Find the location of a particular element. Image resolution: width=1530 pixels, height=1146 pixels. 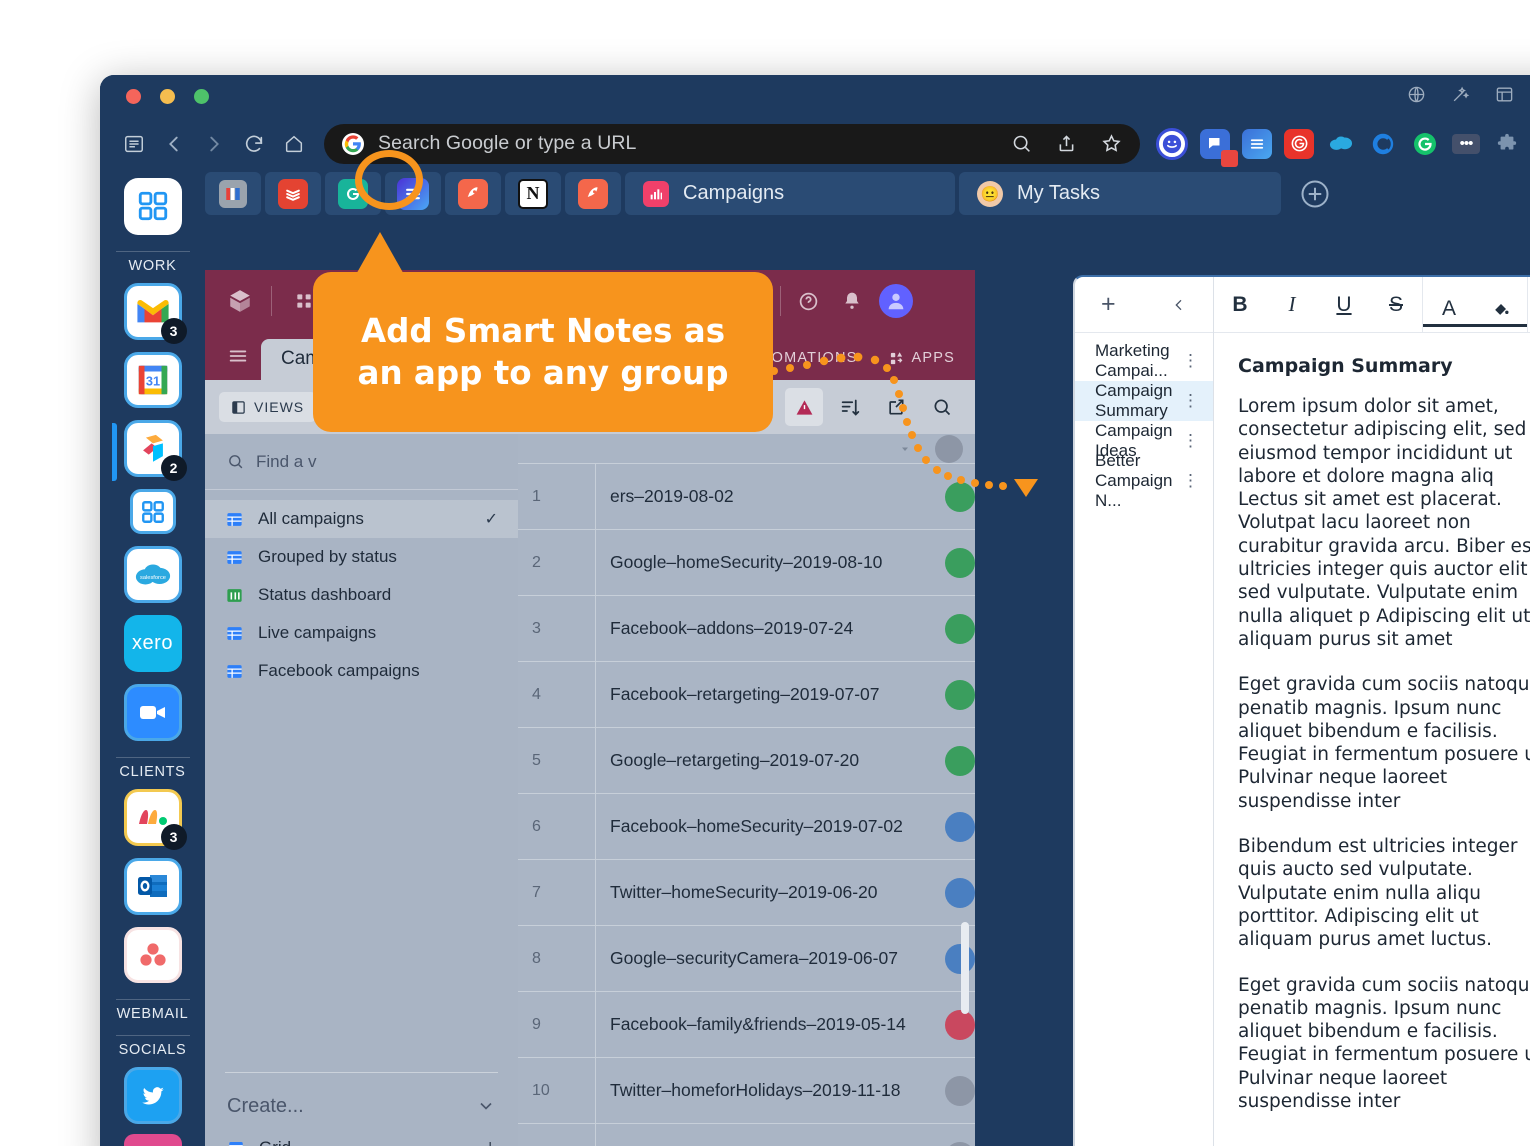

reading-list-icon is located at coordinates (134, 144).